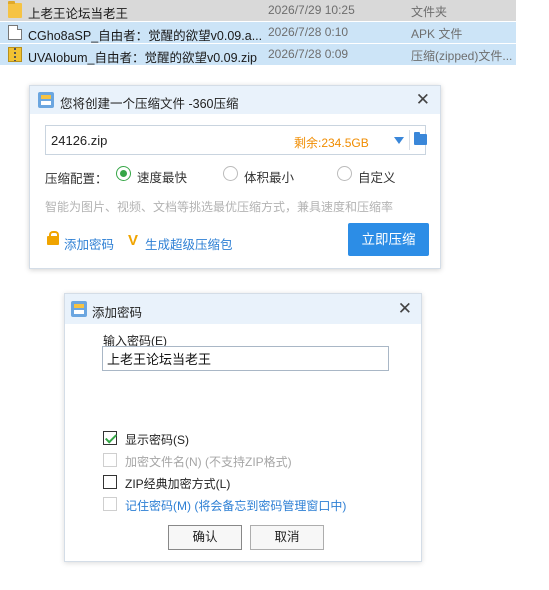 Image resolution: width=549 pixels, height=590 pixels. What do you see at coordinates (287, 537) in the screenshot?
I see `cancel-button: 取消` at bounding box center [287, 537].